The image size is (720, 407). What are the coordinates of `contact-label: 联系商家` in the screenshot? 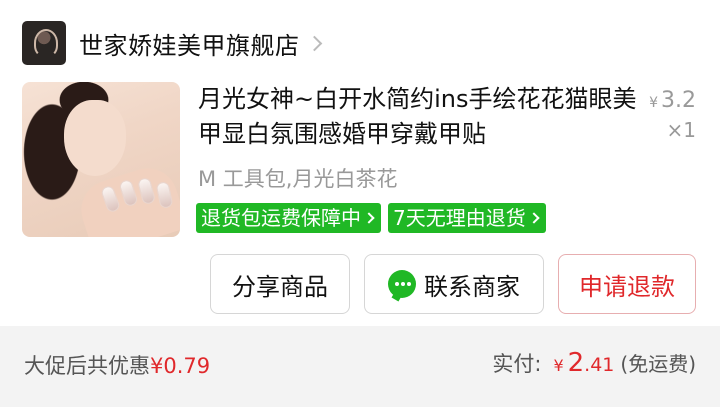 It's located at (472, 286).